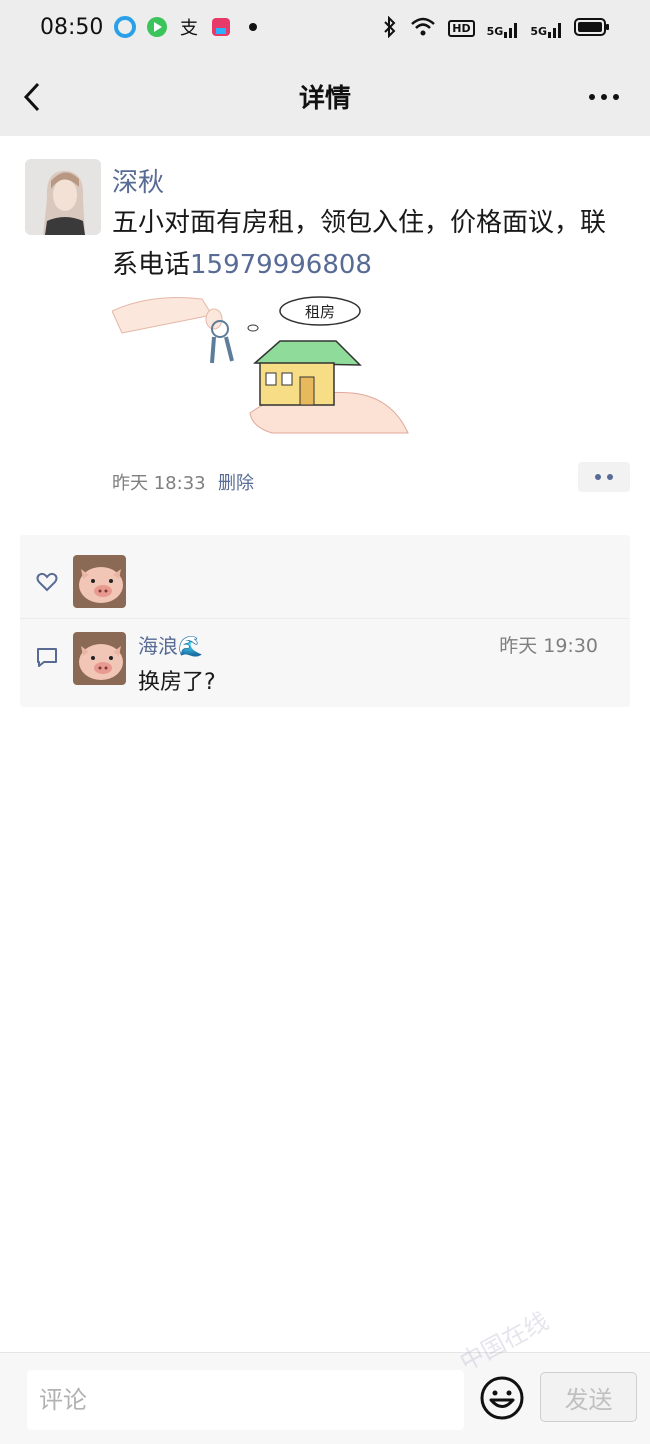  What do you see at coordinates (47, 657) in the screenshot?
I see `comment-icon` at bounding box center [47, 657].